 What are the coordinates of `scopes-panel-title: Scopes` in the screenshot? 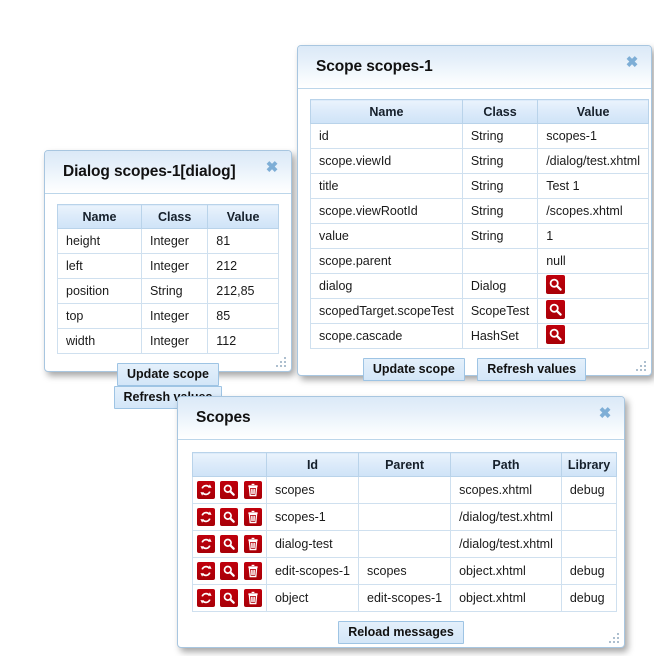 It's located at (214, 418).